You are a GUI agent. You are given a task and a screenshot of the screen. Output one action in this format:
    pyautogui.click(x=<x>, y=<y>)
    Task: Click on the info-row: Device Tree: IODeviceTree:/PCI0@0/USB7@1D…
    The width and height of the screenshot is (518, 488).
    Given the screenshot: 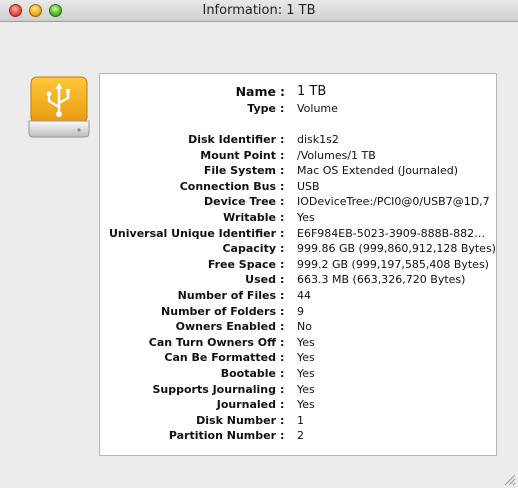 What is the action you would take?
    pyautogui.click(x=298, y=201)
    